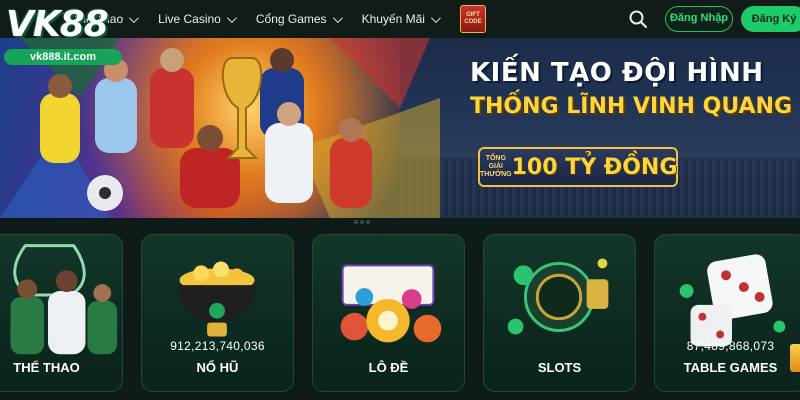 Image resolution: width=800 pixels, height=400 pixels. I want to click on sports-players-art, so click(64, 299).